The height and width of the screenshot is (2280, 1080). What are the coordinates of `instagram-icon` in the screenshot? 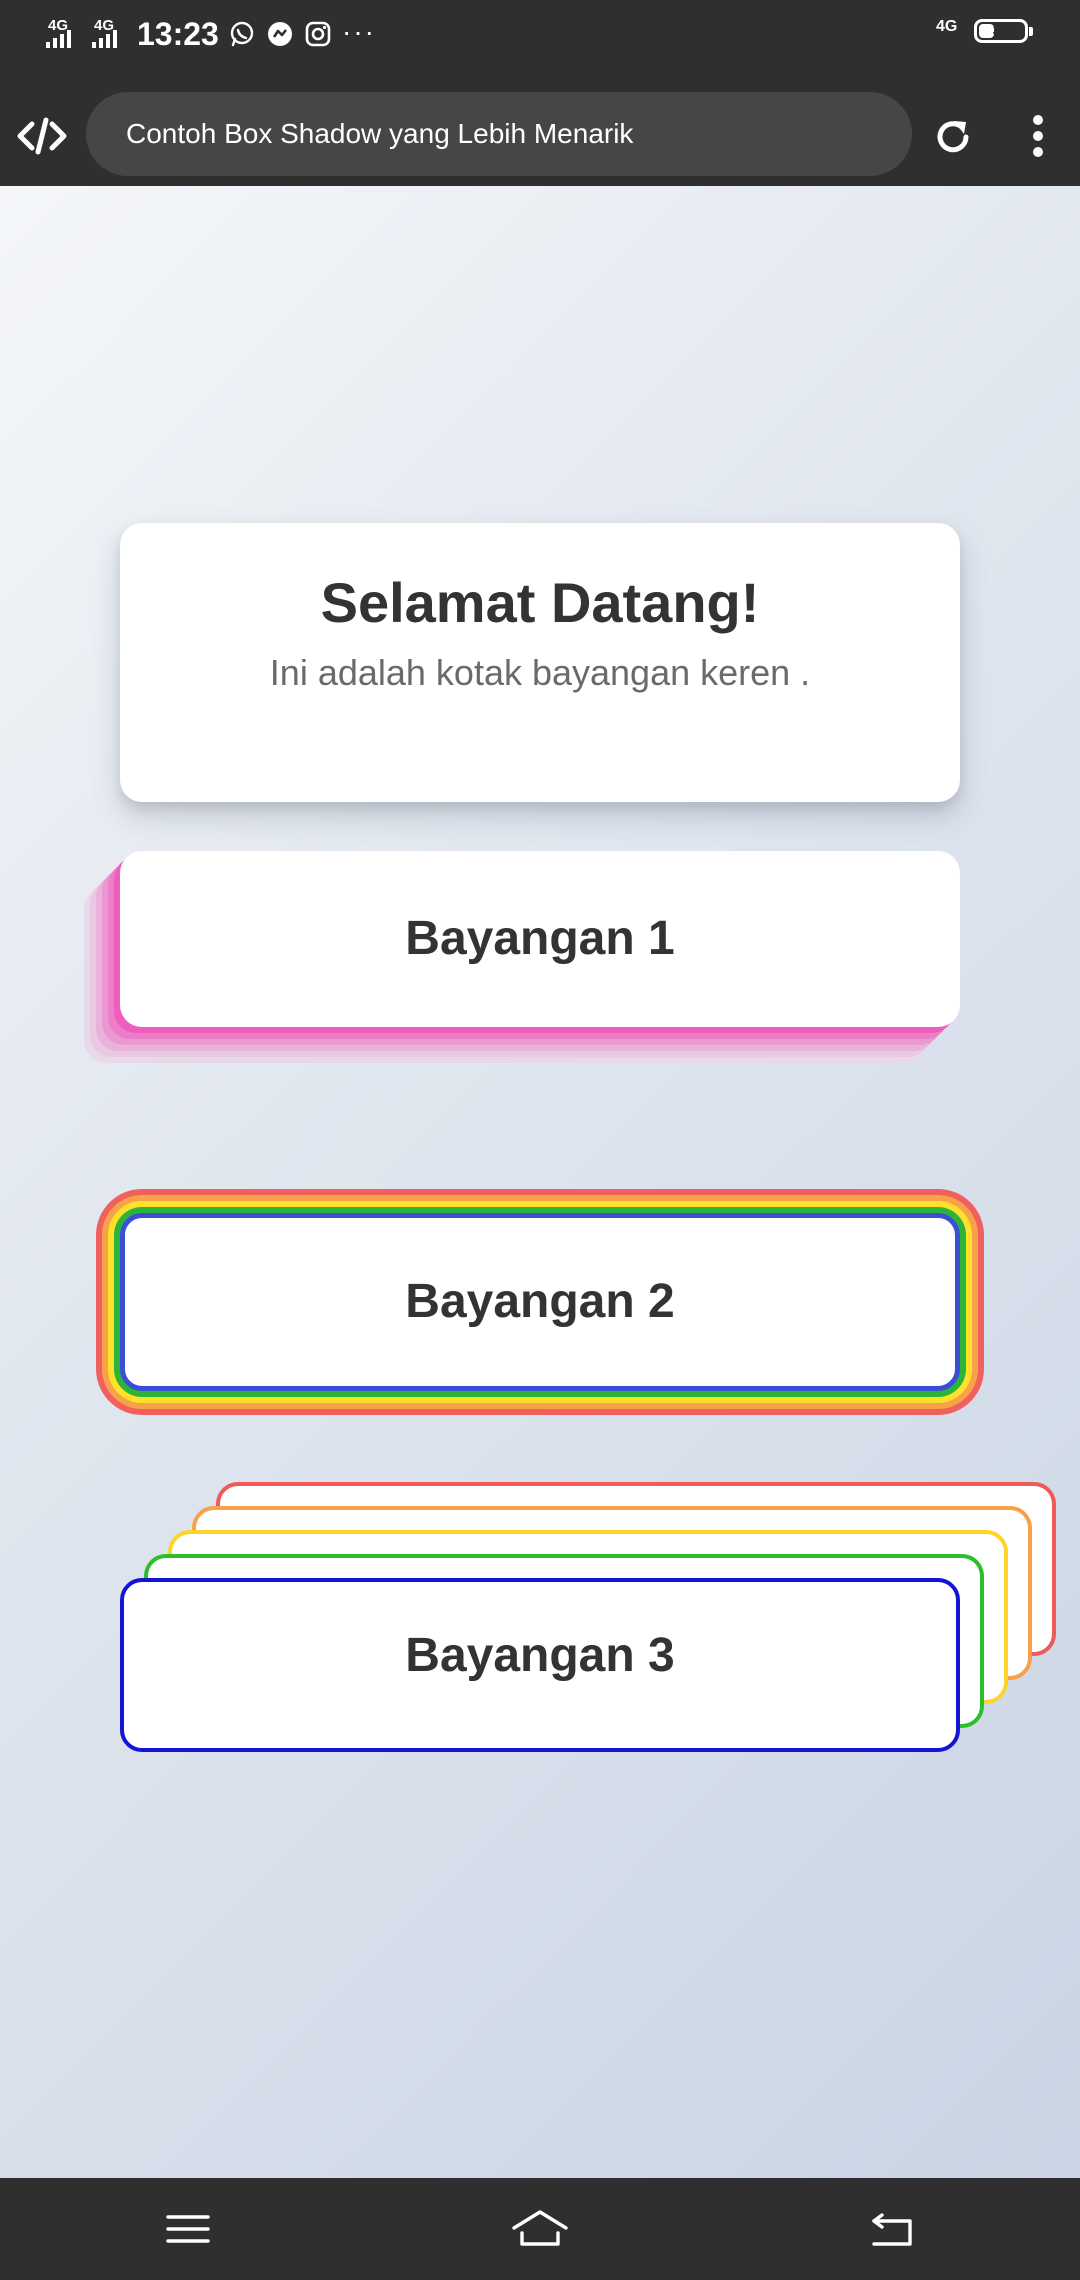 It's located at (318, 34).